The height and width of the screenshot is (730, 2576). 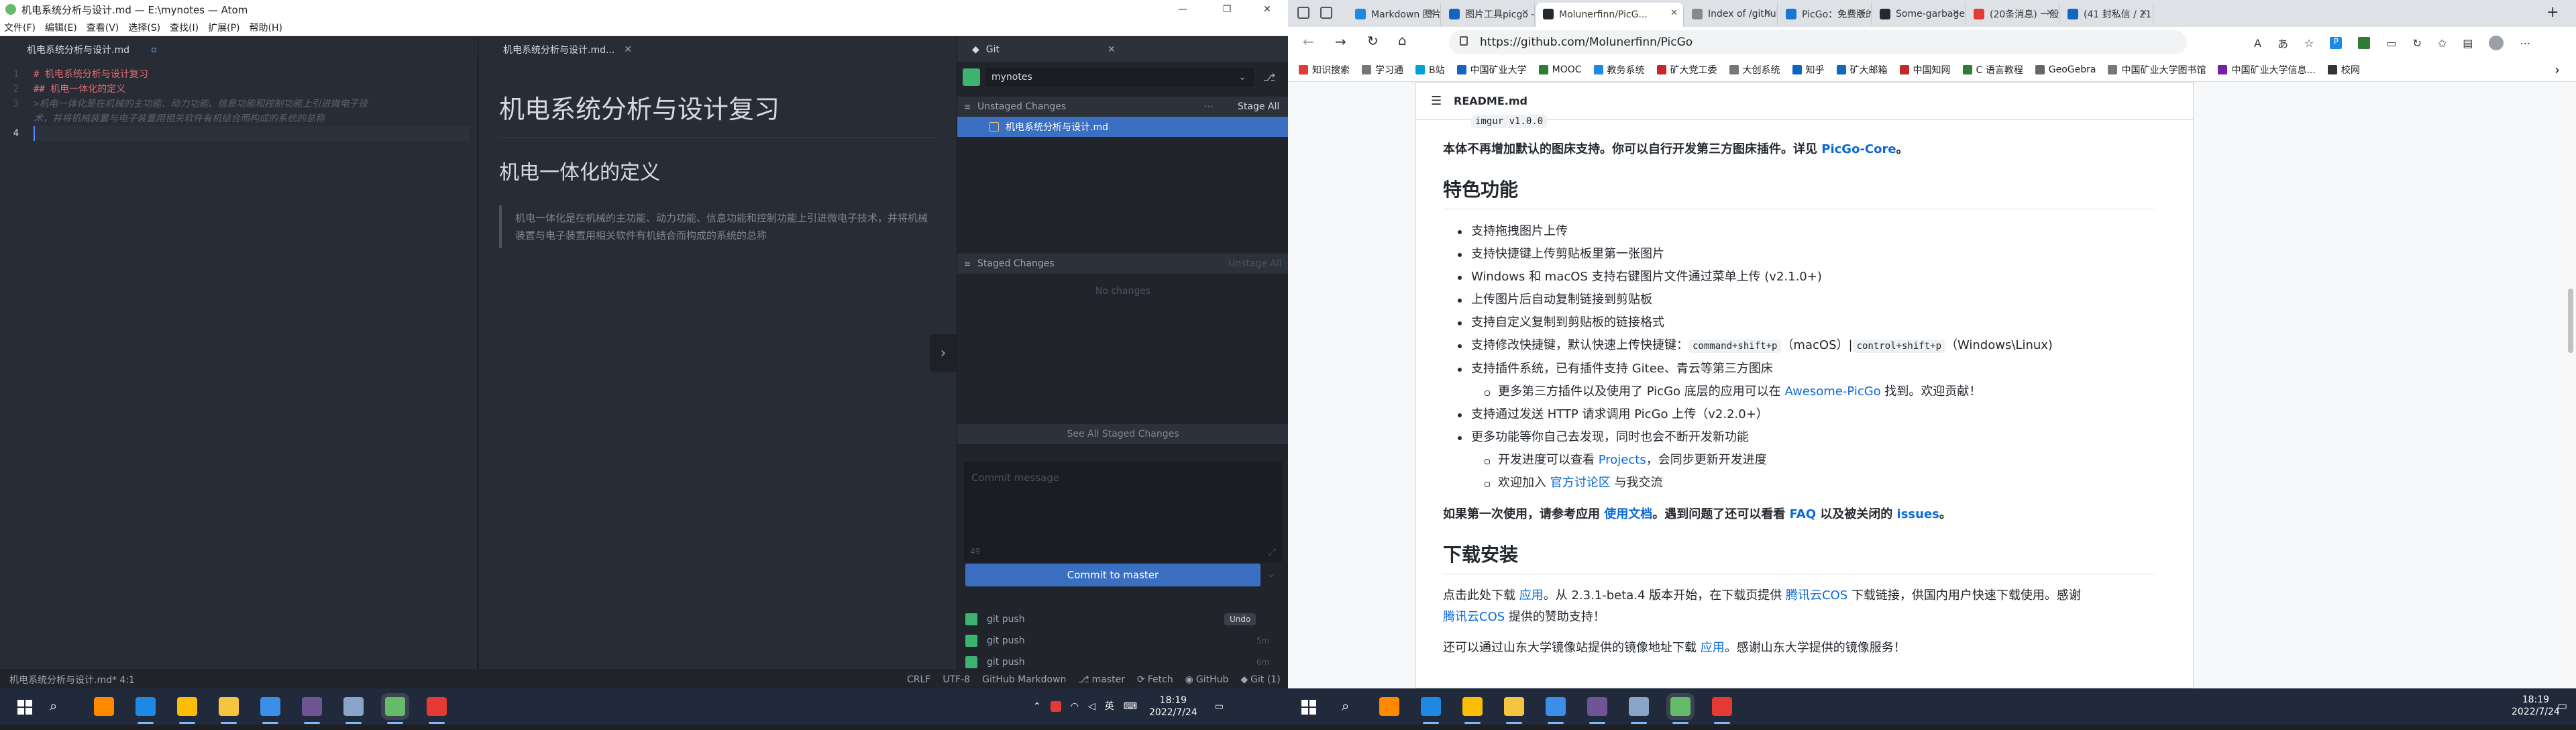 I want to click on github-button: GitHub, so click(x=1212, y=679).